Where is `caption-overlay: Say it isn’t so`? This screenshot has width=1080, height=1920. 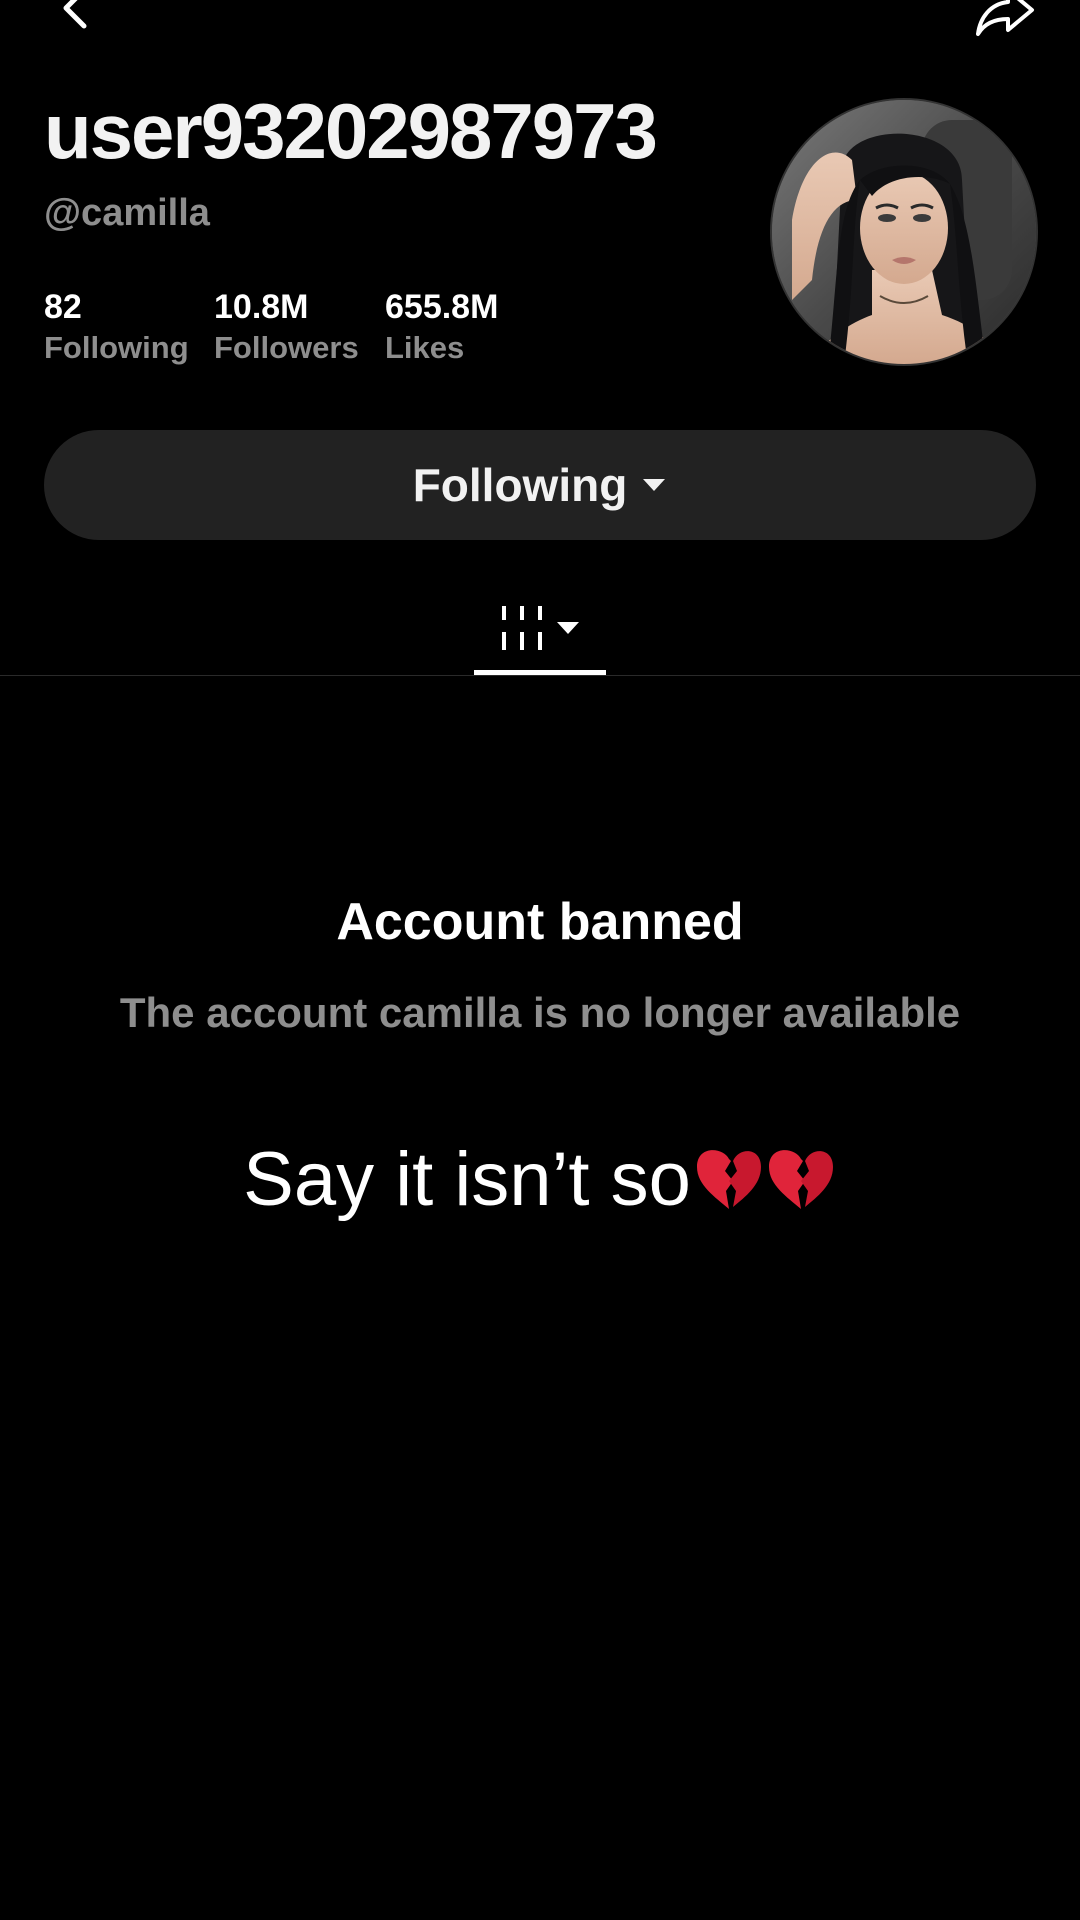 caption-overlay: Say it isn’t so is located at coordinates (540, 1183).